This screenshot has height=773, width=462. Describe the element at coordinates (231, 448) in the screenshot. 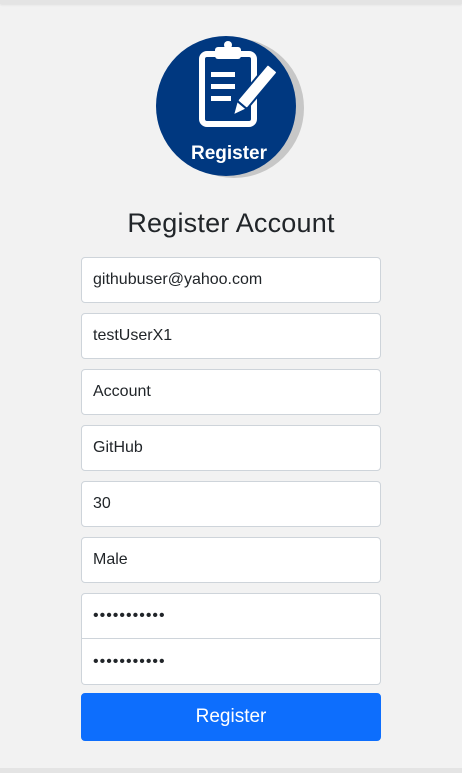

I see `last-name-field` at that location.